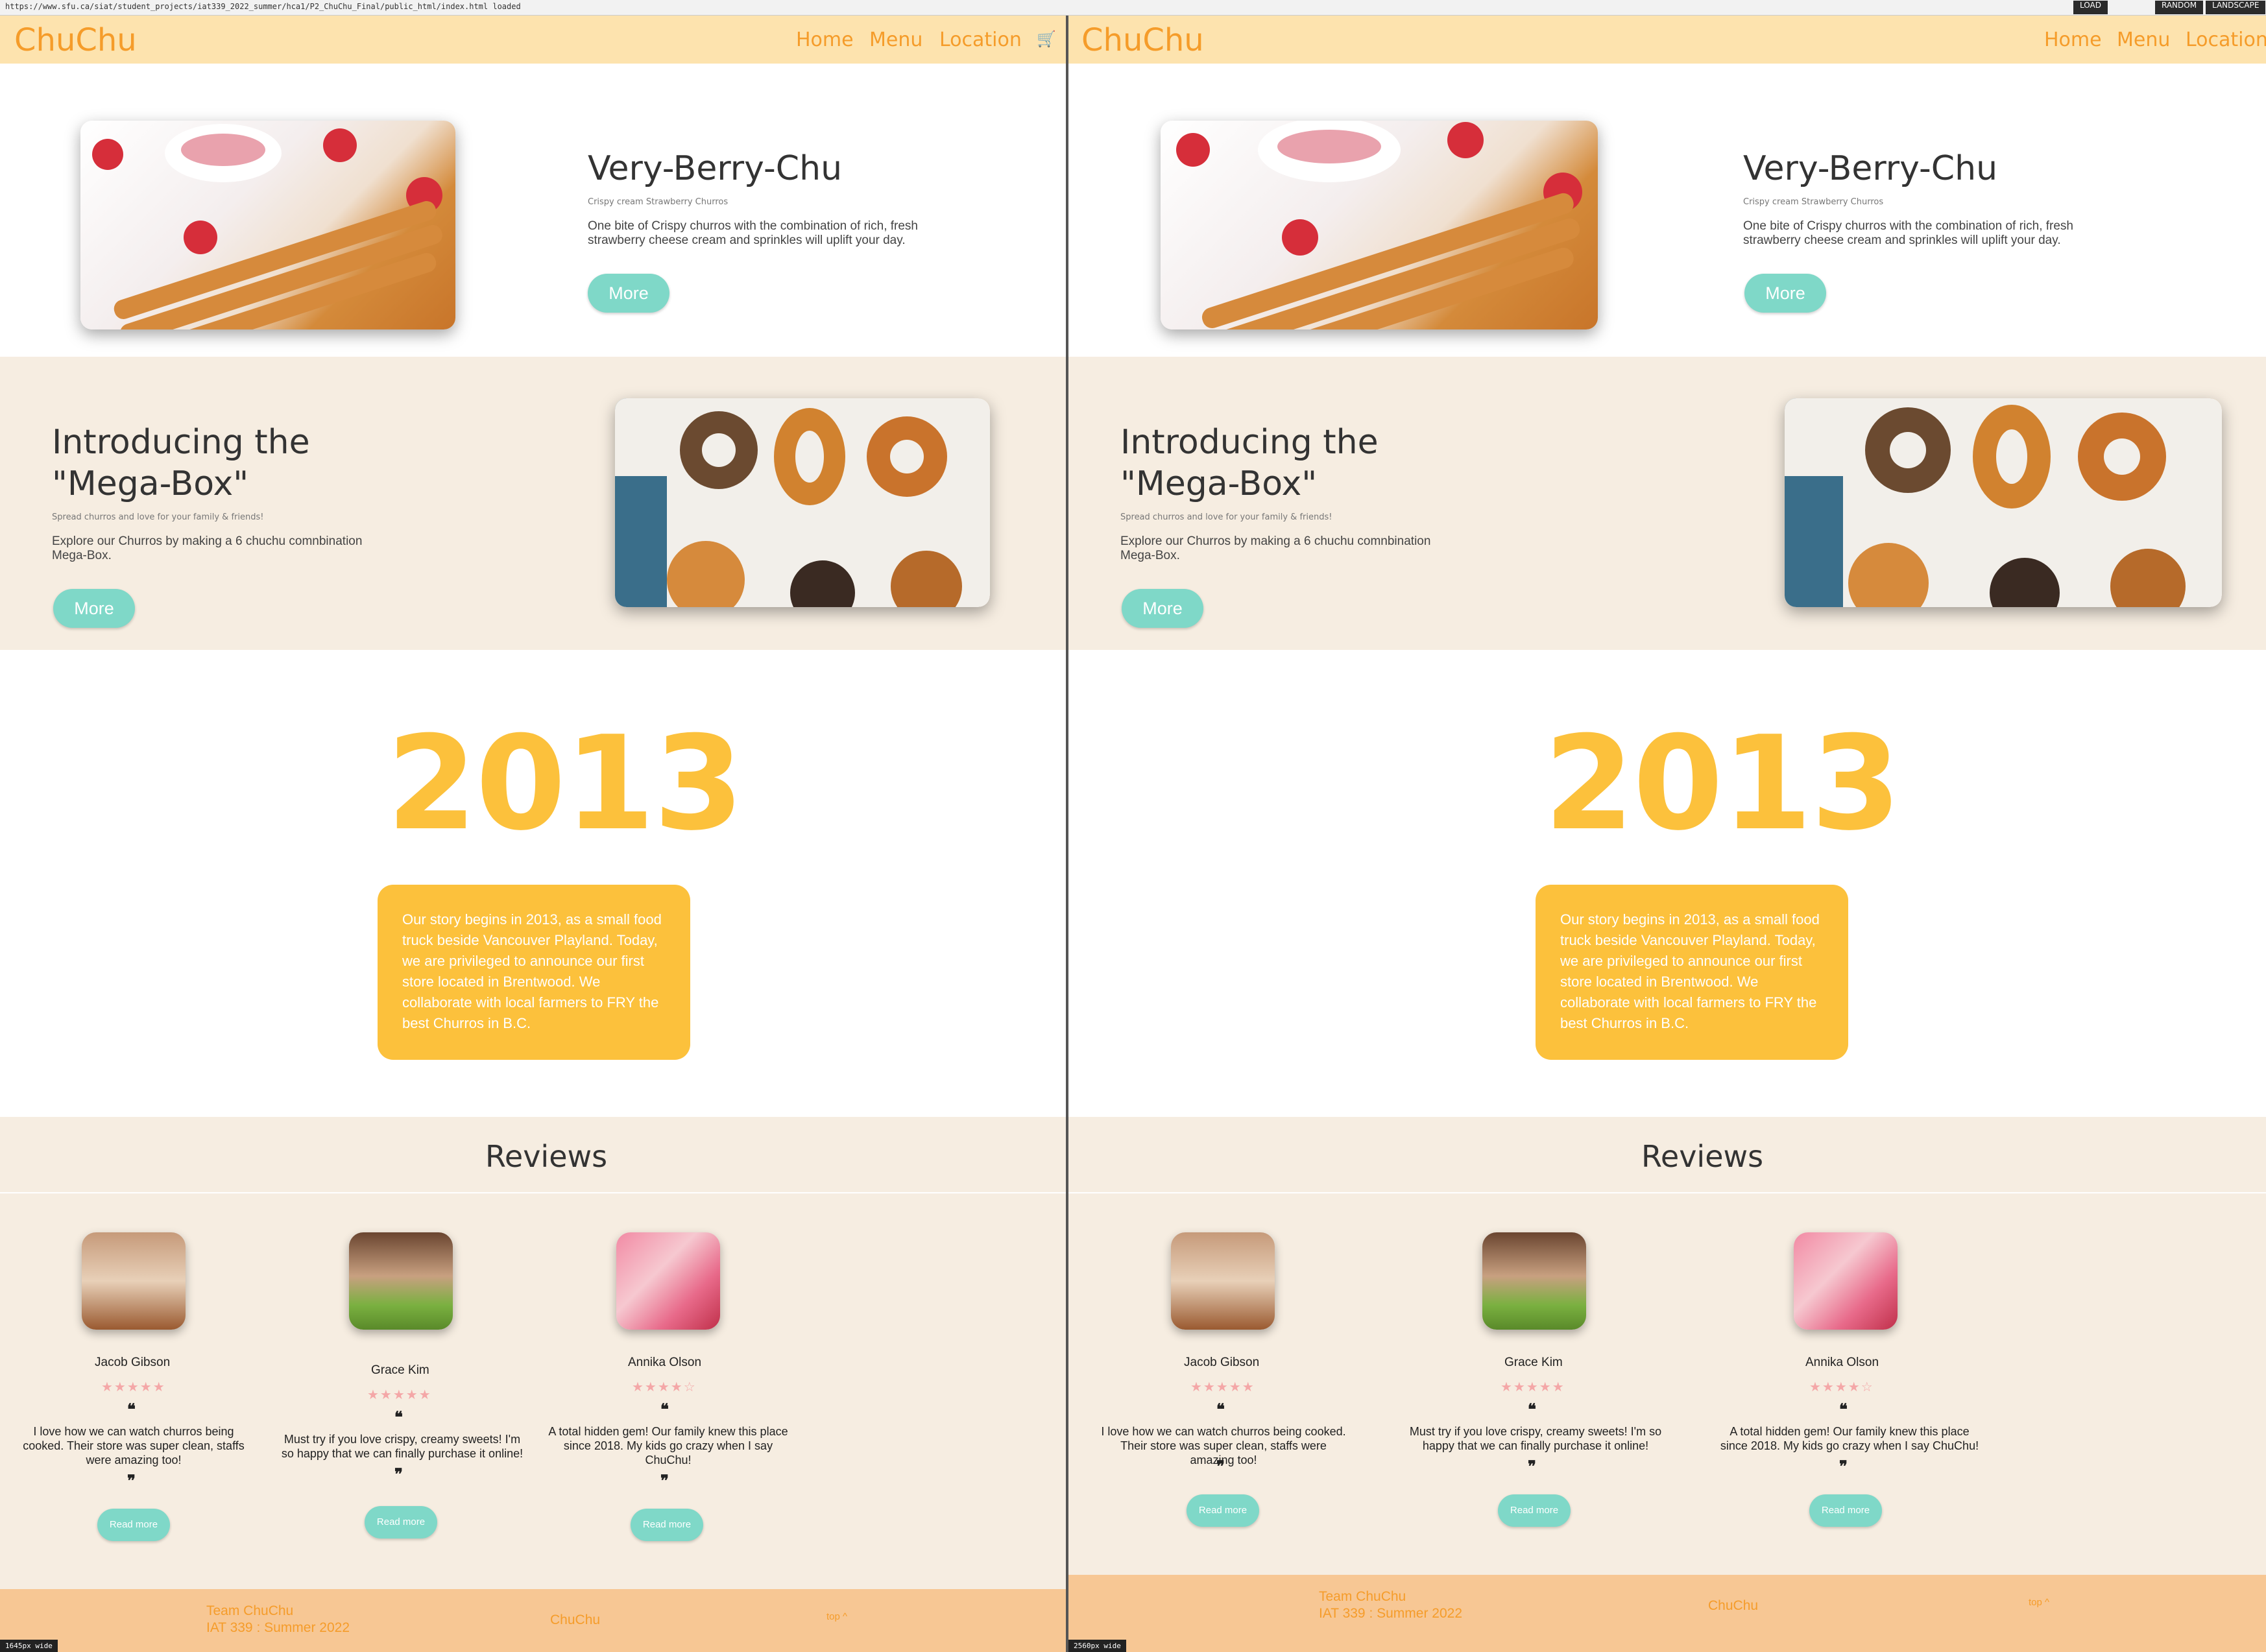  I want to click on reviewer-name: Annika Olson, so click(665, 1363).